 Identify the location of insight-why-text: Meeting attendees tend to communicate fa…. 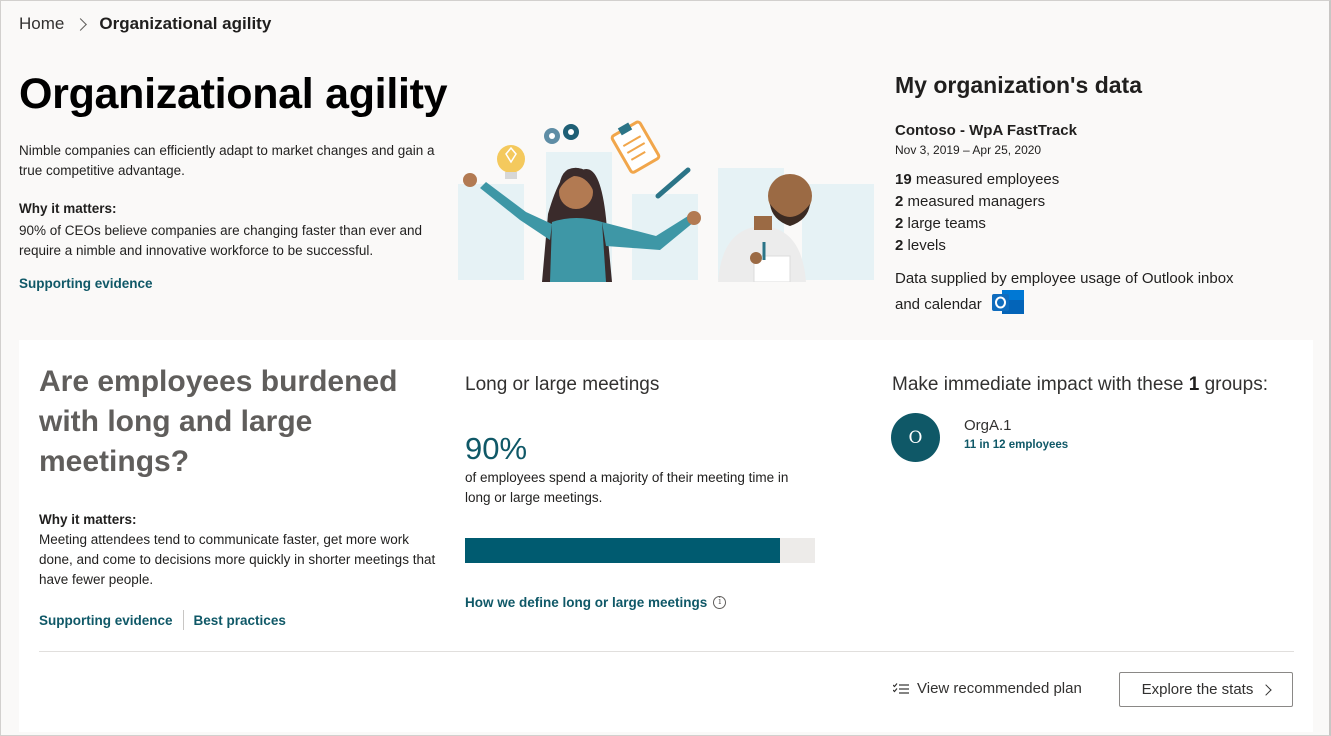
(237, 559).